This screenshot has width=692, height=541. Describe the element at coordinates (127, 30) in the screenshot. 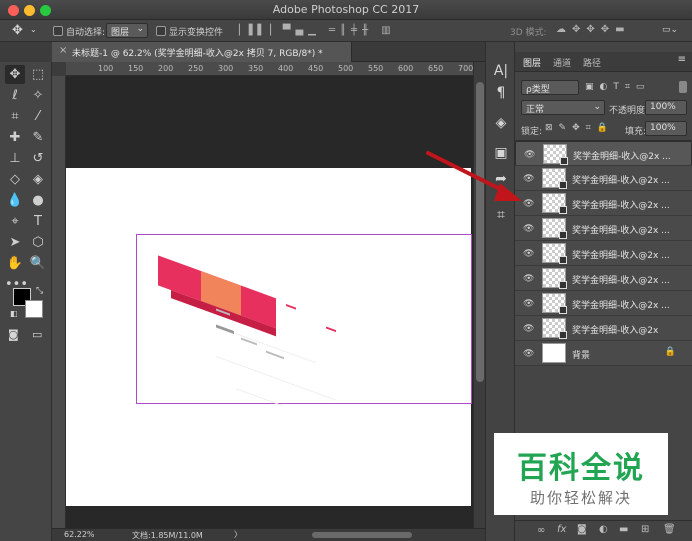

I see `auto-select-dropdown: 图层 ⌄` at that location.